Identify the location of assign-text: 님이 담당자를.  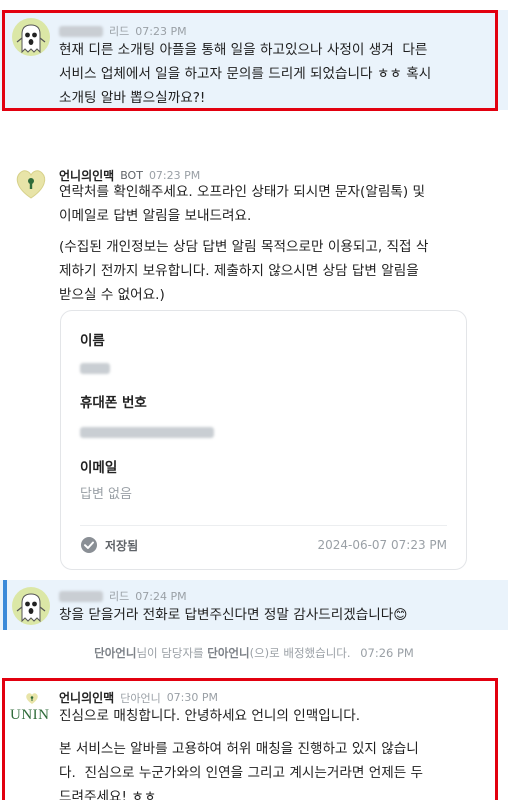
(172, 653).